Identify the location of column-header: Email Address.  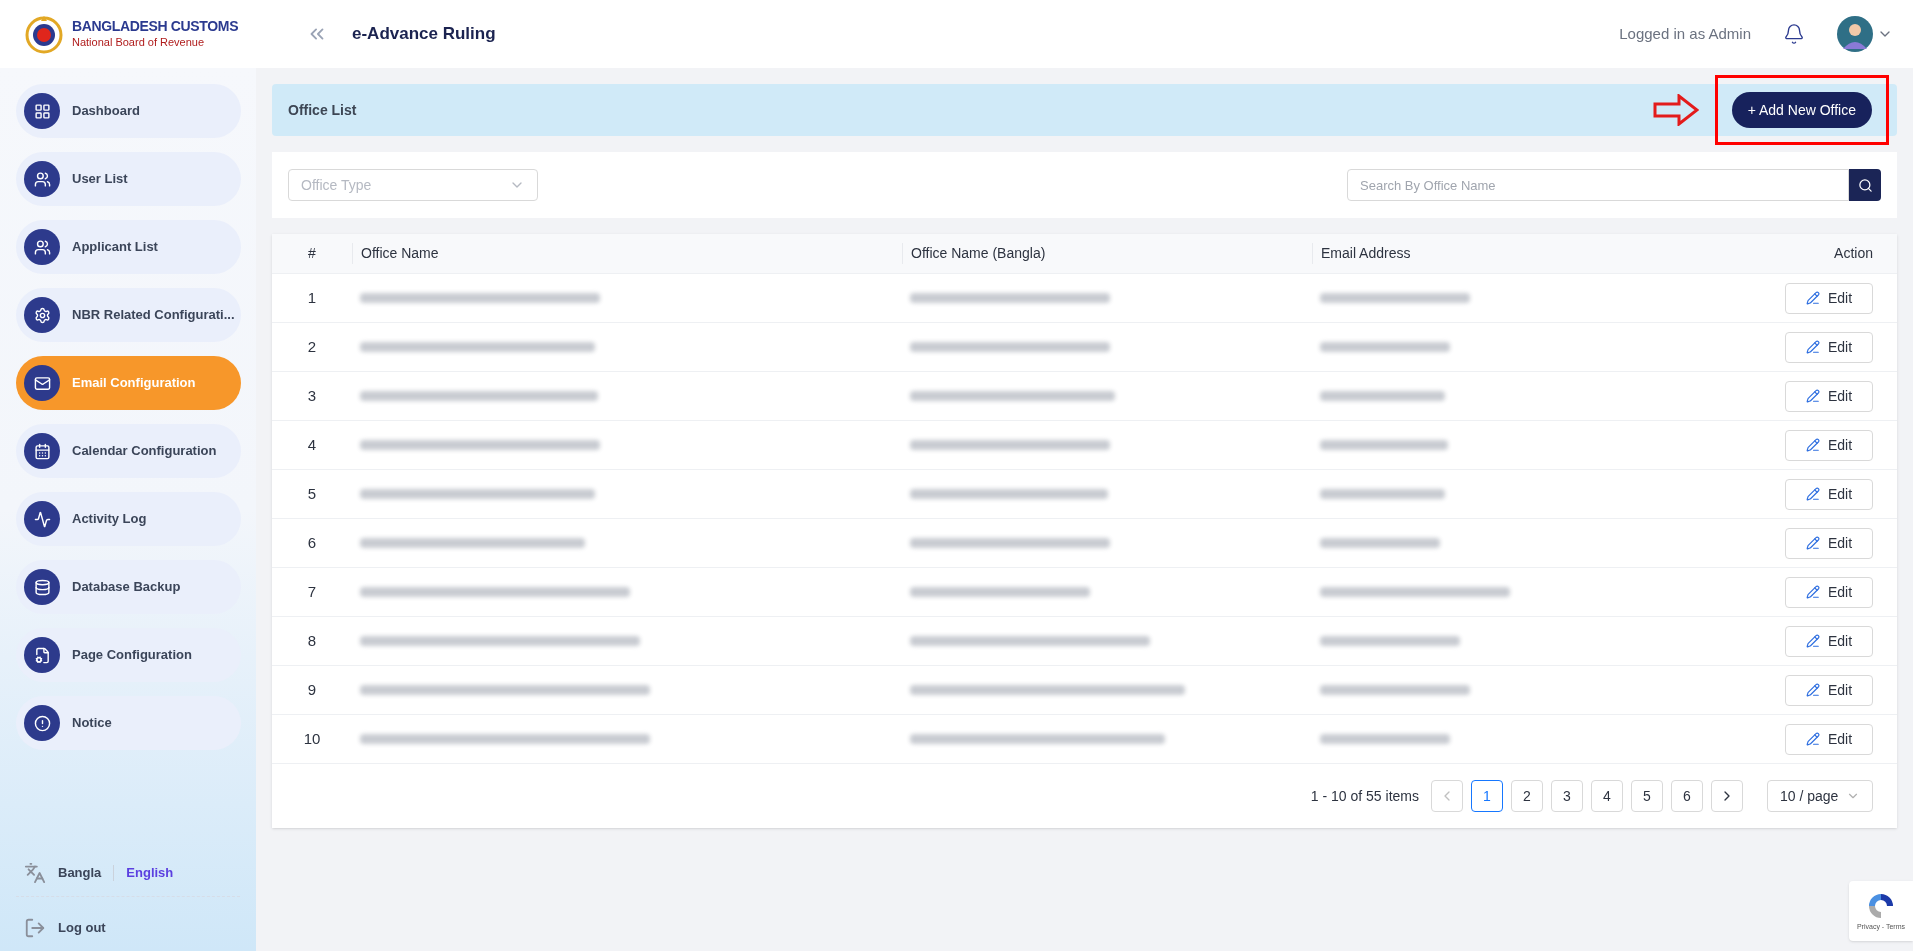
(1482, 253).